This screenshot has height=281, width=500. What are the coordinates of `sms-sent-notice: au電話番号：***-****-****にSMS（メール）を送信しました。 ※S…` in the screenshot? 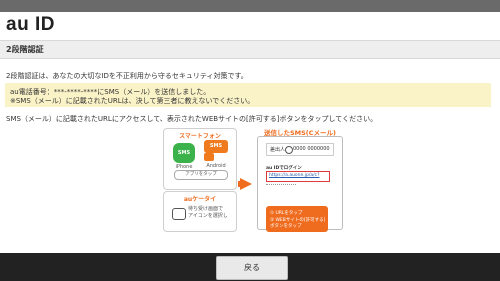 It's located at (248, 95).